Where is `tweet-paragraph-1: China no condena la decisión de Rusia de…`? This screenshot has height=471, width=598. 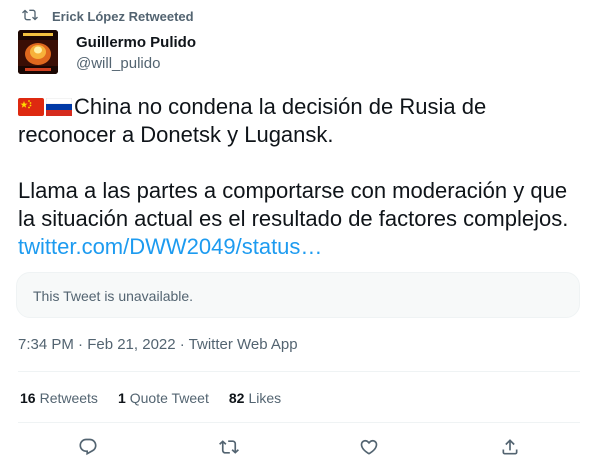 tweet-paragraph-1: China no condena la decisión de Rusia de… is located at coordinates (303, 121).